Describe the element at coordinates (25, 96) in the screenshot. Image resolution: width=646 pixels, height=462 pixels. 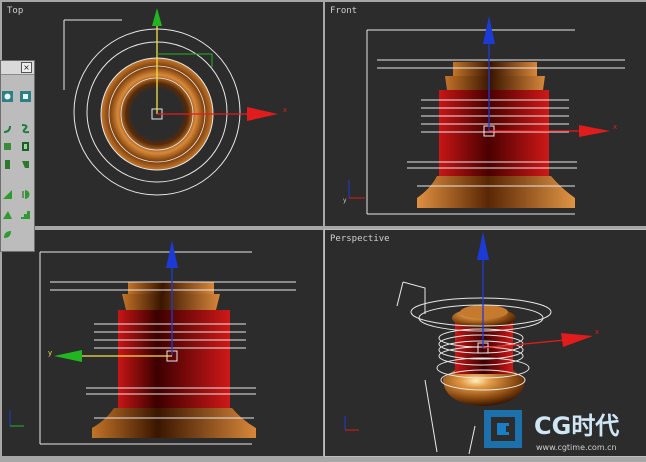
I see `teal-square-icon` at that location.